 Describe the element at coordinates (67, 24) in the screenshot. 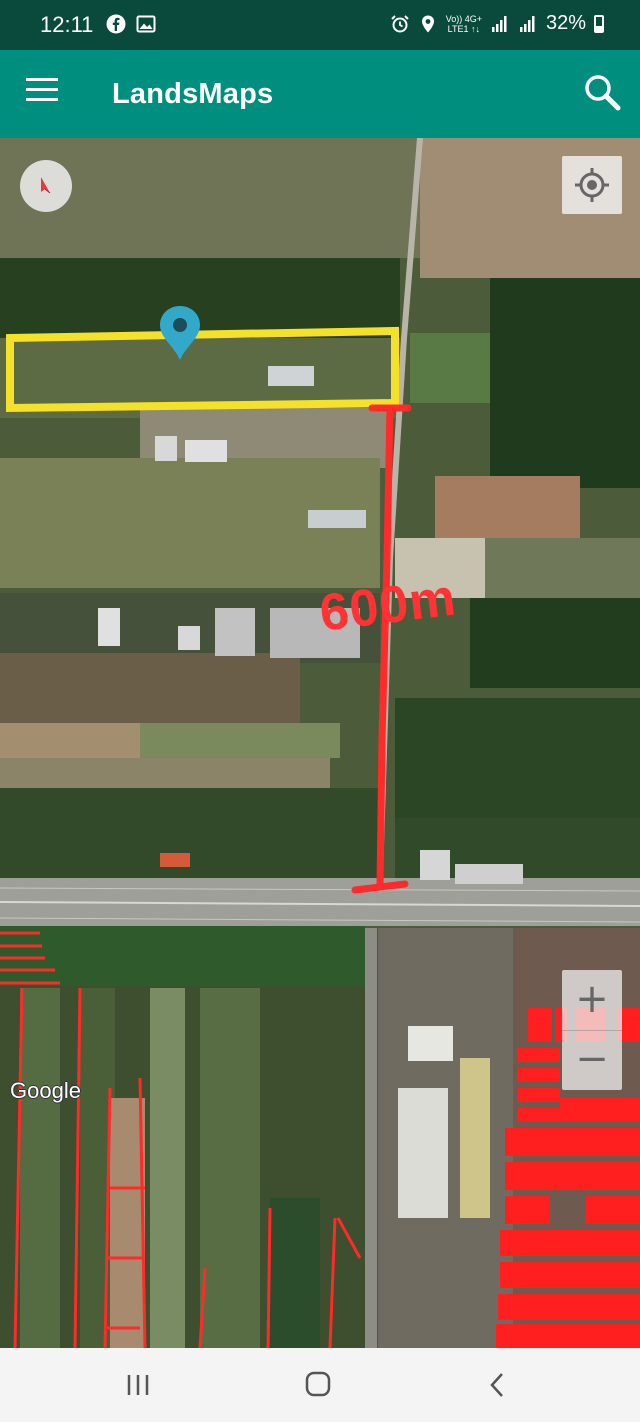

I see `status-time: 12:11` at that location.